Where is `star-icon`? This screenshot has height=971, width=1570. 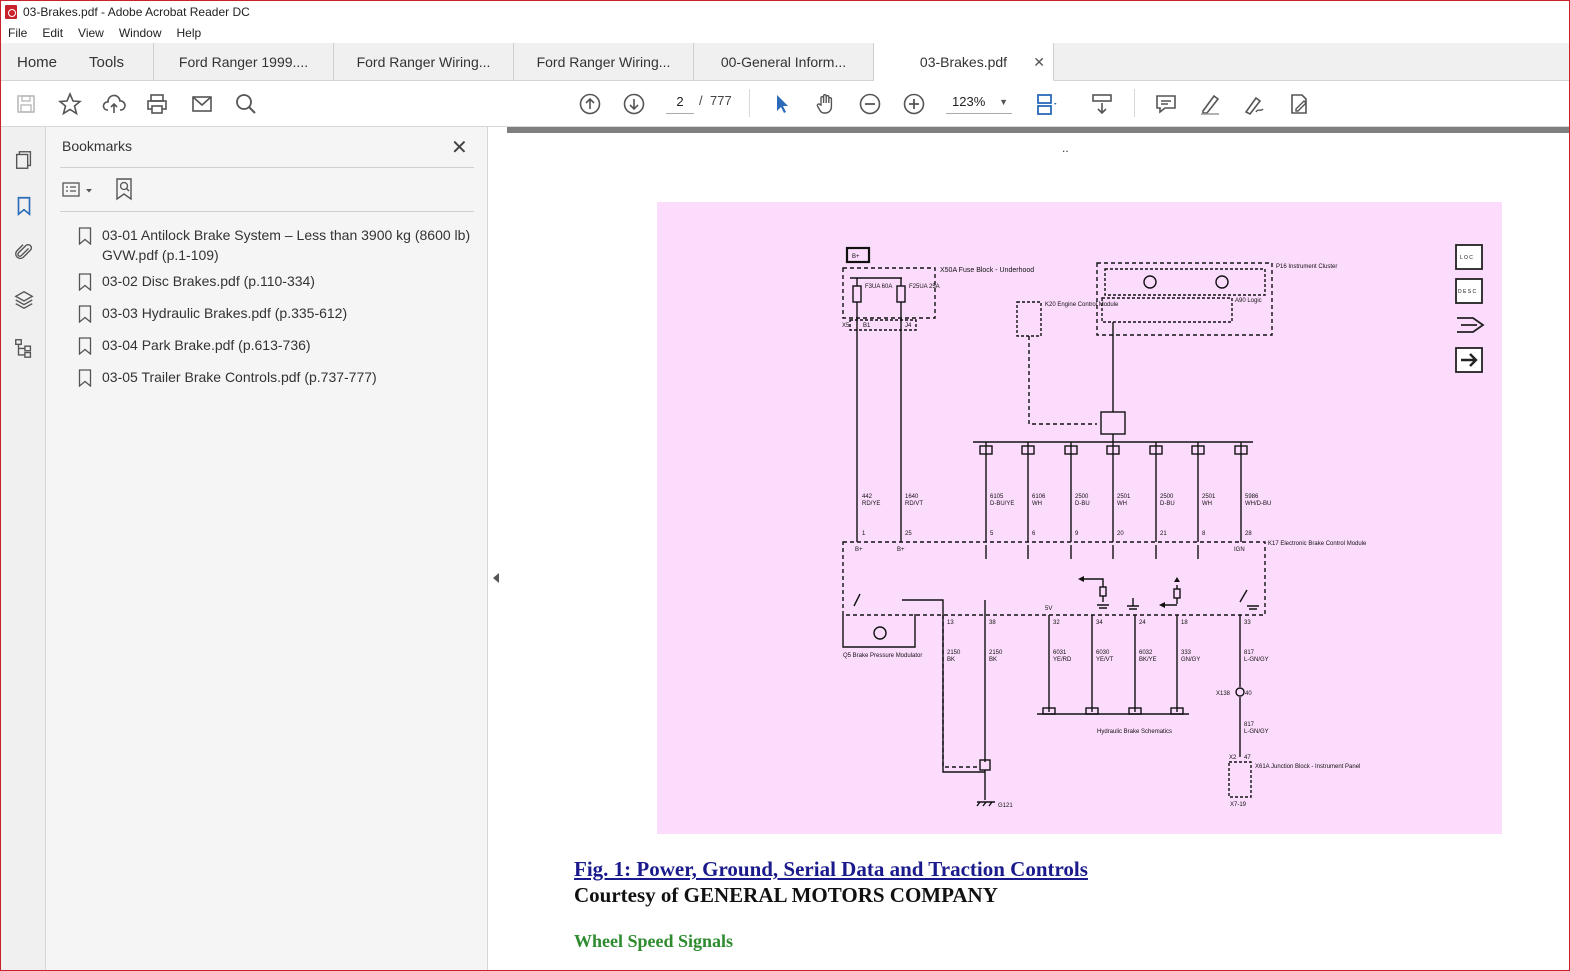
star-icon is located at coordinates (70, 104).